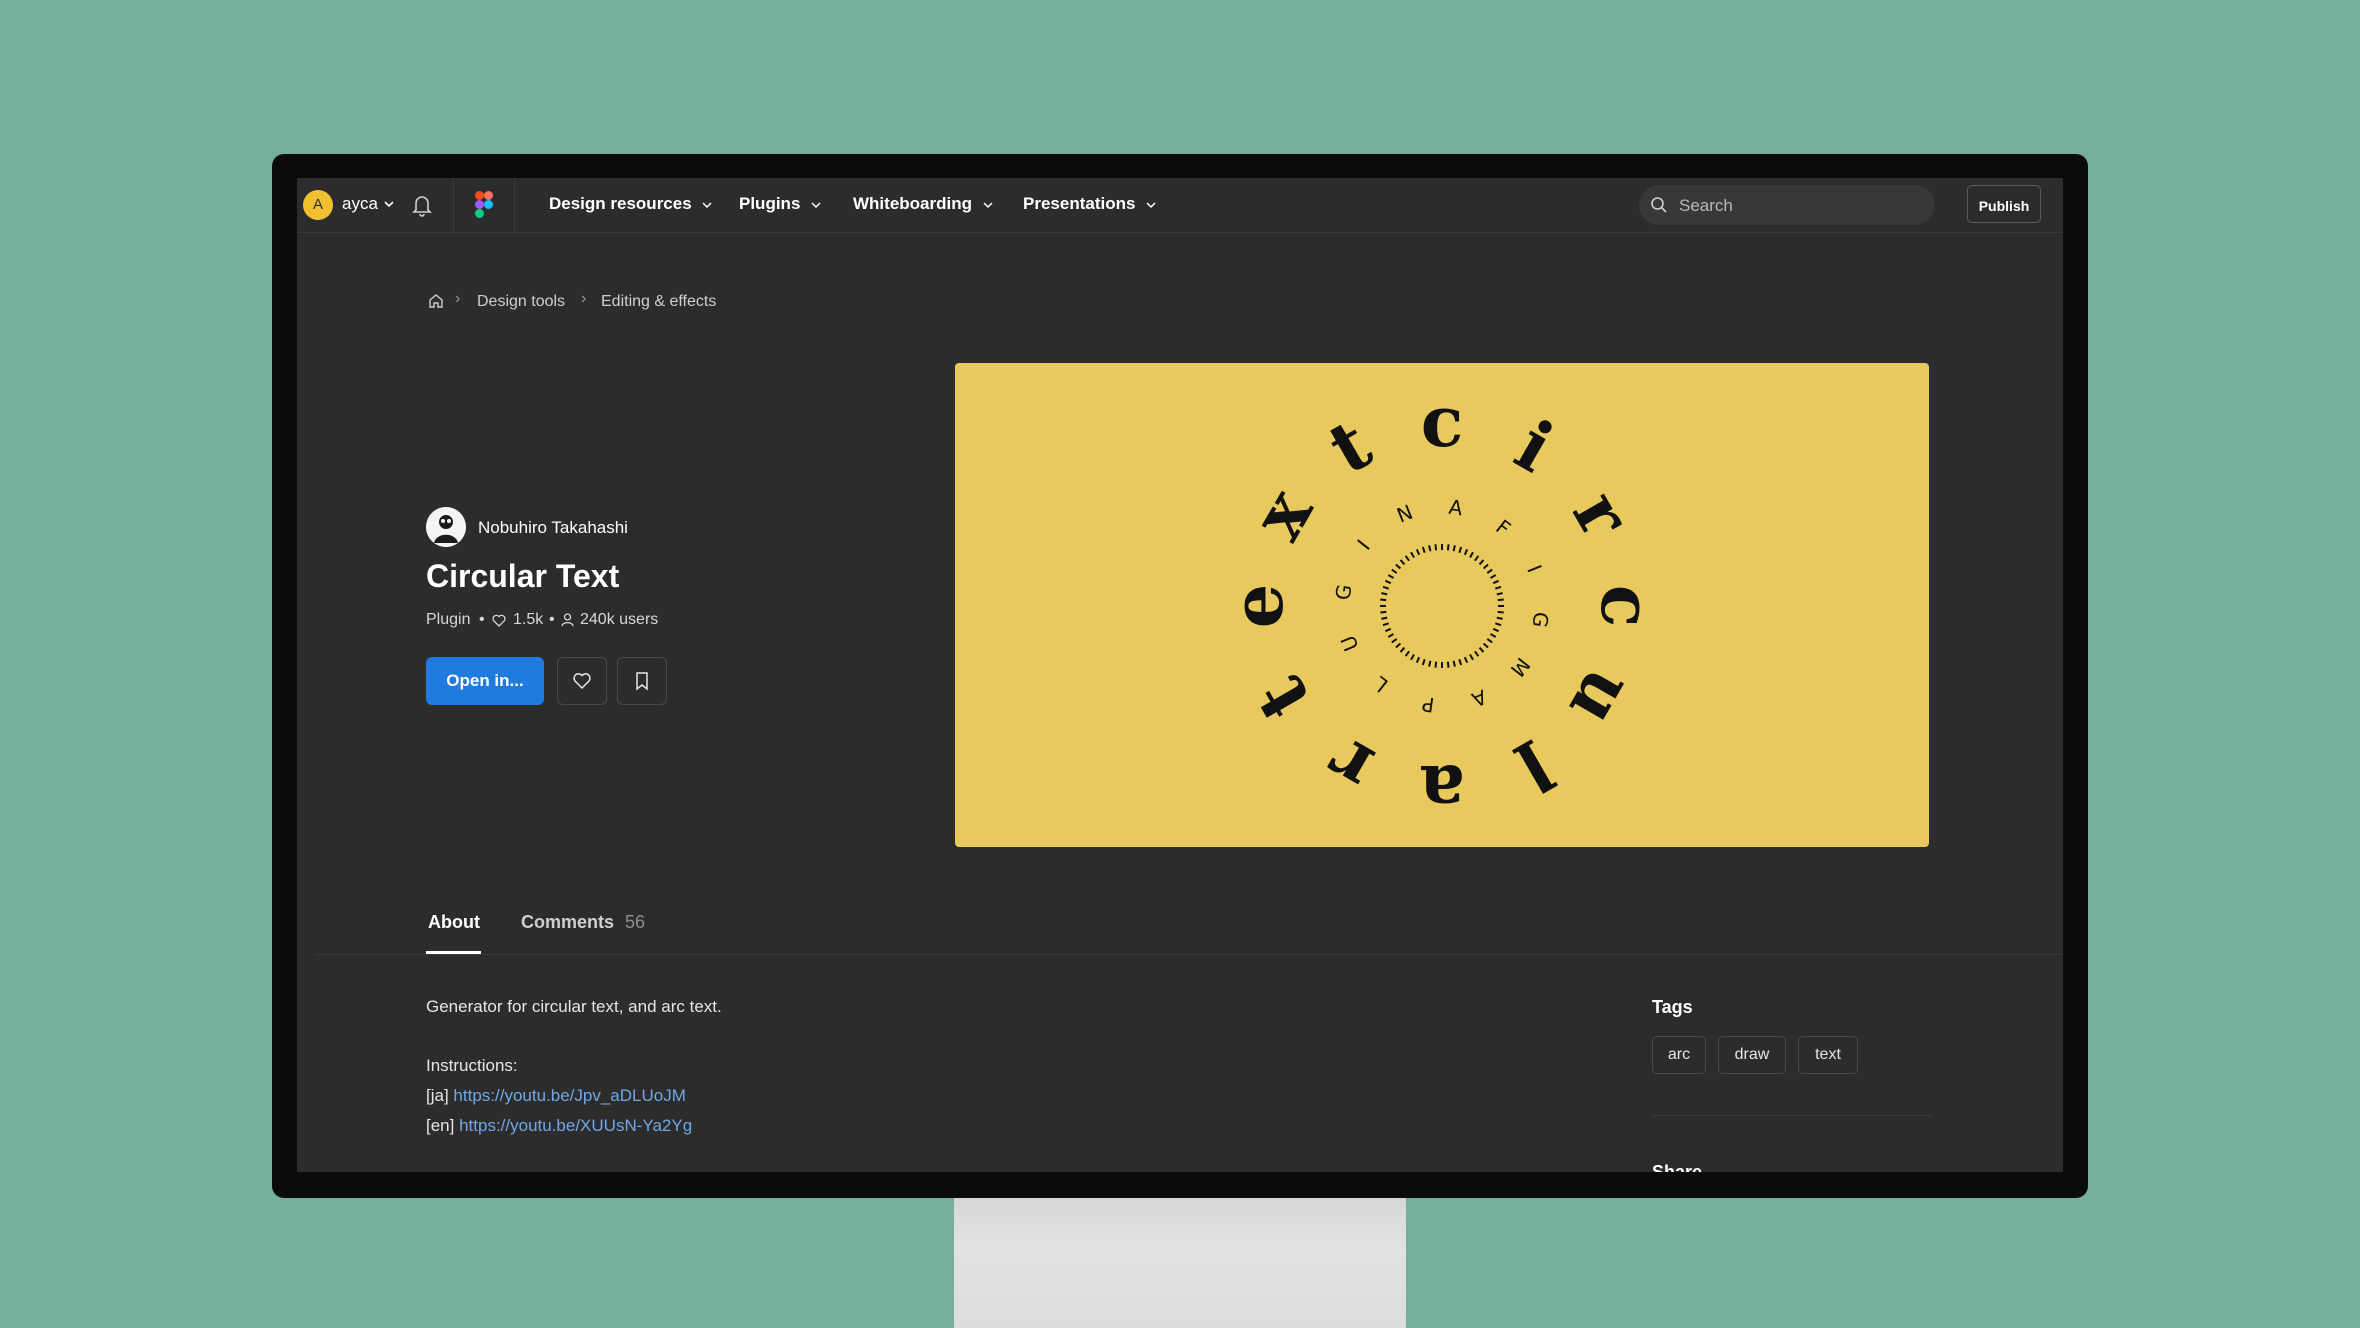 This screenshot has width=2360, height=1328. Describe the element at coordinates (1479, 698) in the screenshot. I see `inner-letter: A` at that location.